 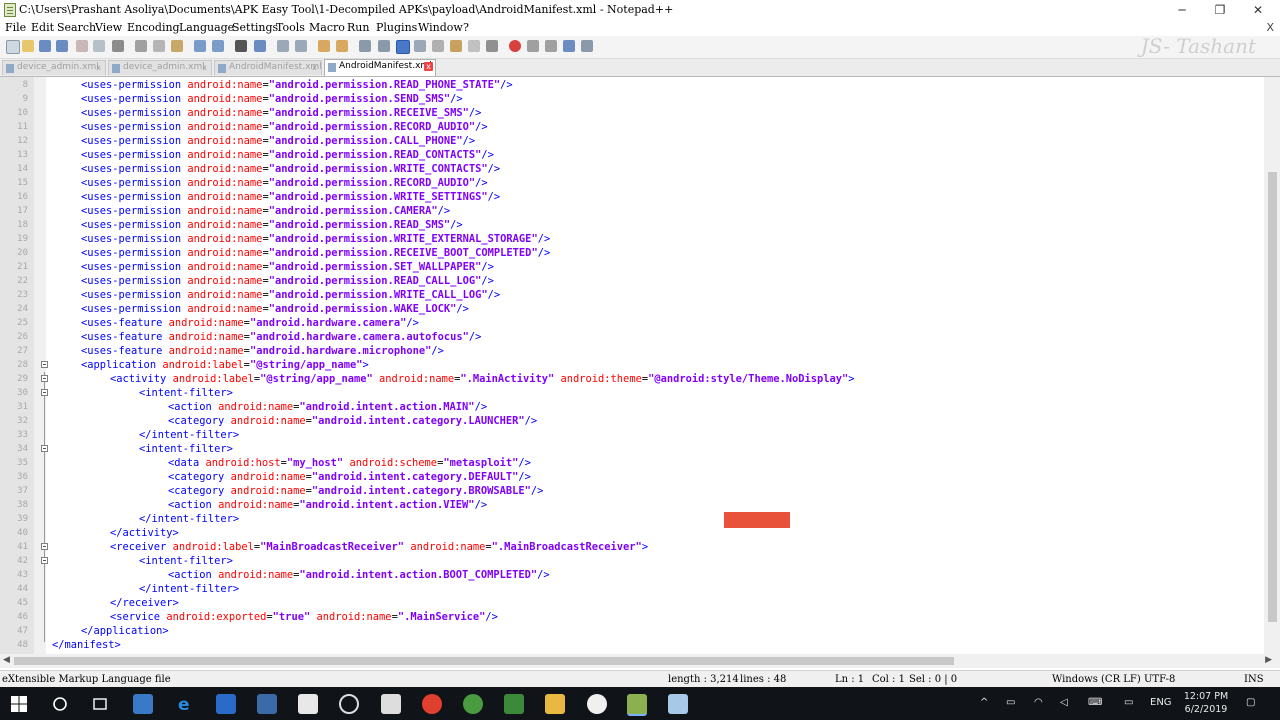 I want to click on close-document-icon: X, so click(x=1270, y=27).